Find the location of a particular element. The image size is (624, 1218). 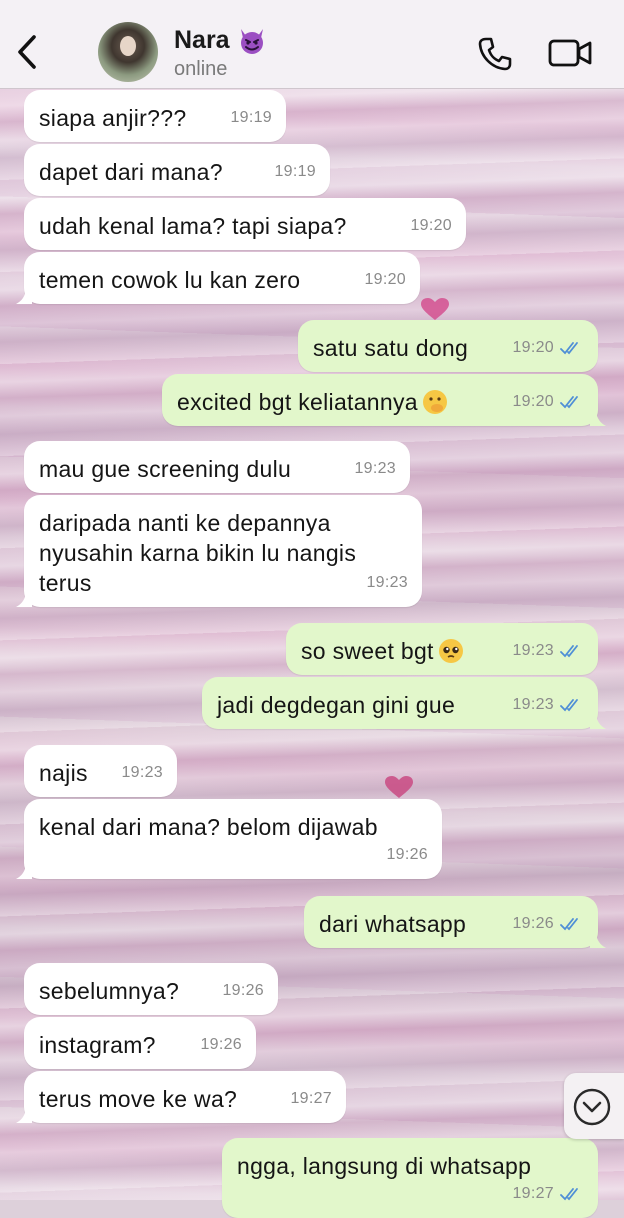

video-camera-icon is located at coordinates (570, 53).